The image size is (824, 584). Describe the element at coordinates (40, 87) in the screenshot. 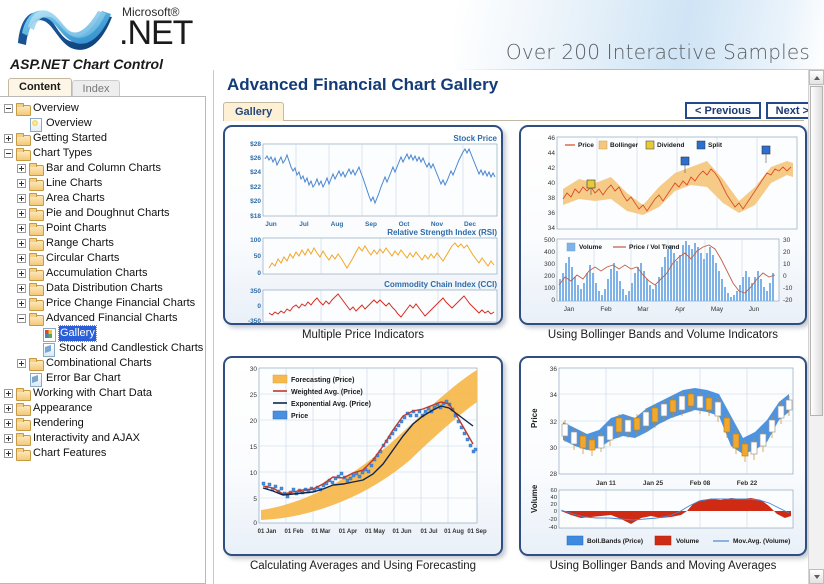

I see `tab-content: Content` at that location.